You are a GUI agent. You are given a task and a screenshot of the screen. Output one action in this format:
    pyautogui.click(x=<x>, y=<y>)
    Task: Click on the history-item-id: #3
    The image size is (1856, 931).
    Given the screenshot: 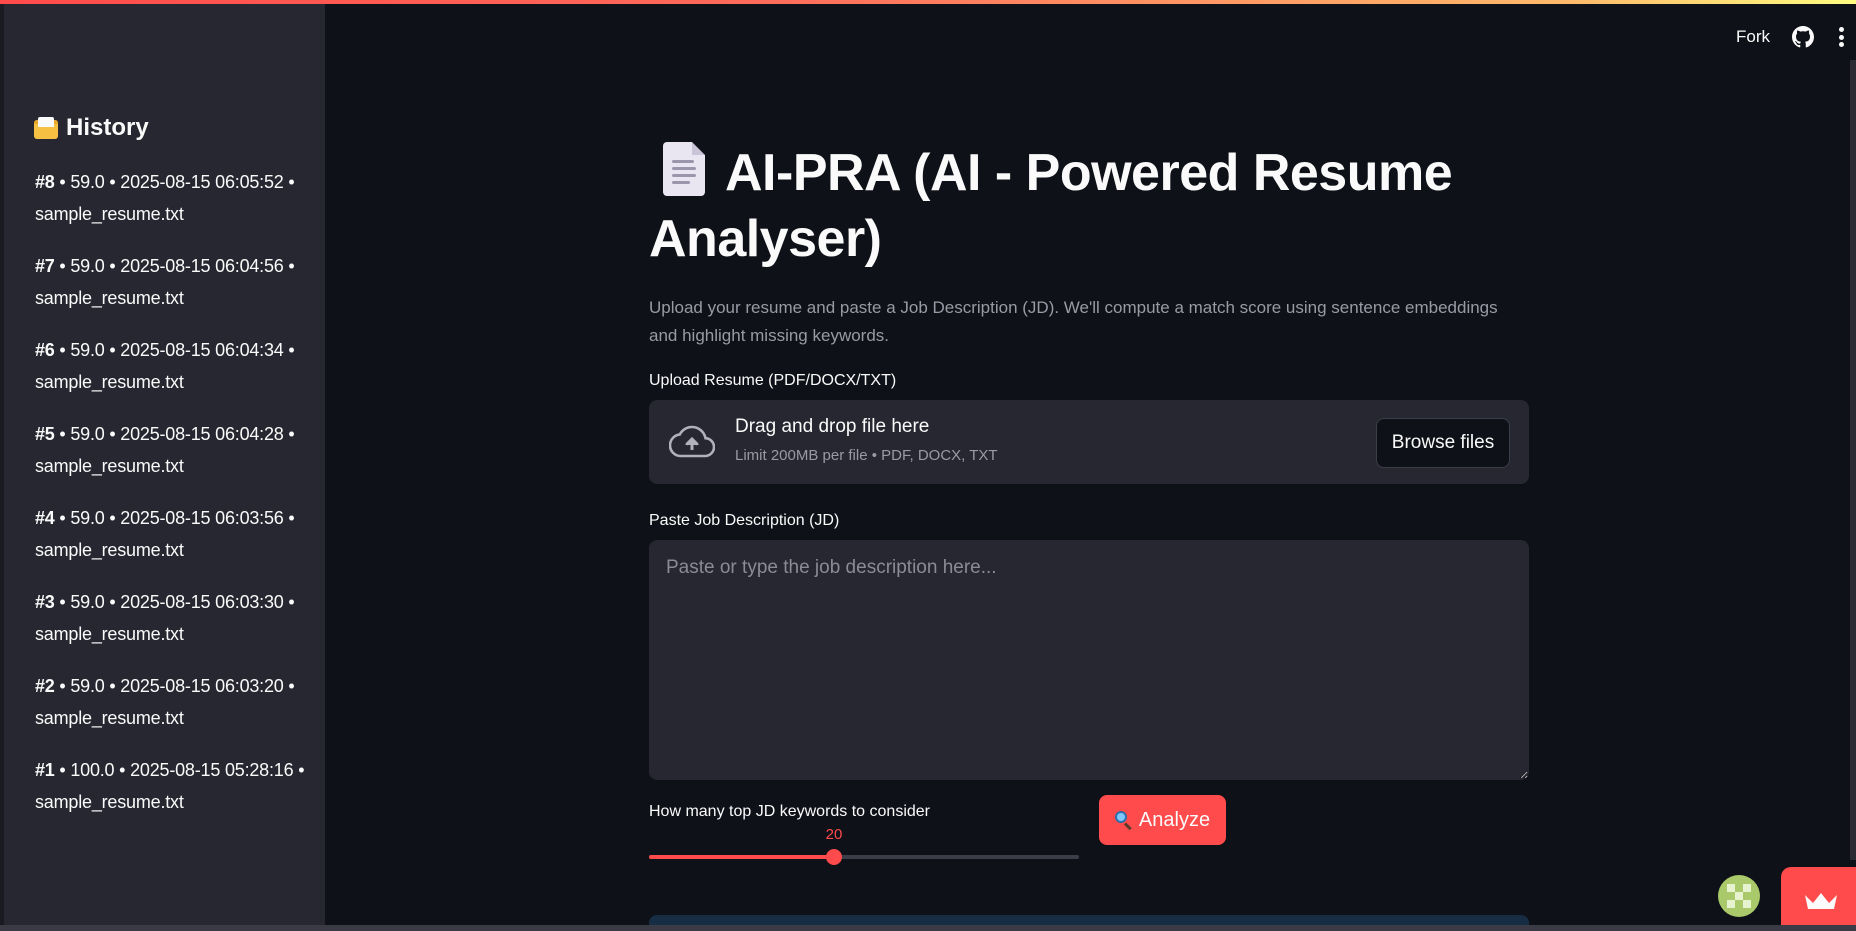 What is the action you would take?
    pyautogui.click(x=45, y=602)
    